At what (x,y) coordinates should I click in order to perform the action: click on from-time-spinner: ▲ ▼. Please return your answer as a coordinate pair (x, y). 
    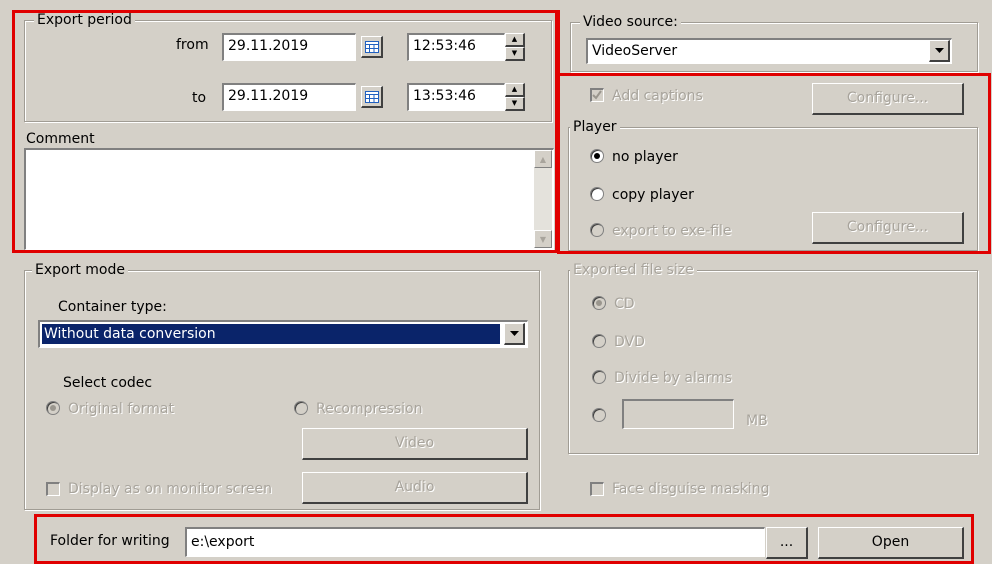
    Looking at the image, I should click on (515, 47).